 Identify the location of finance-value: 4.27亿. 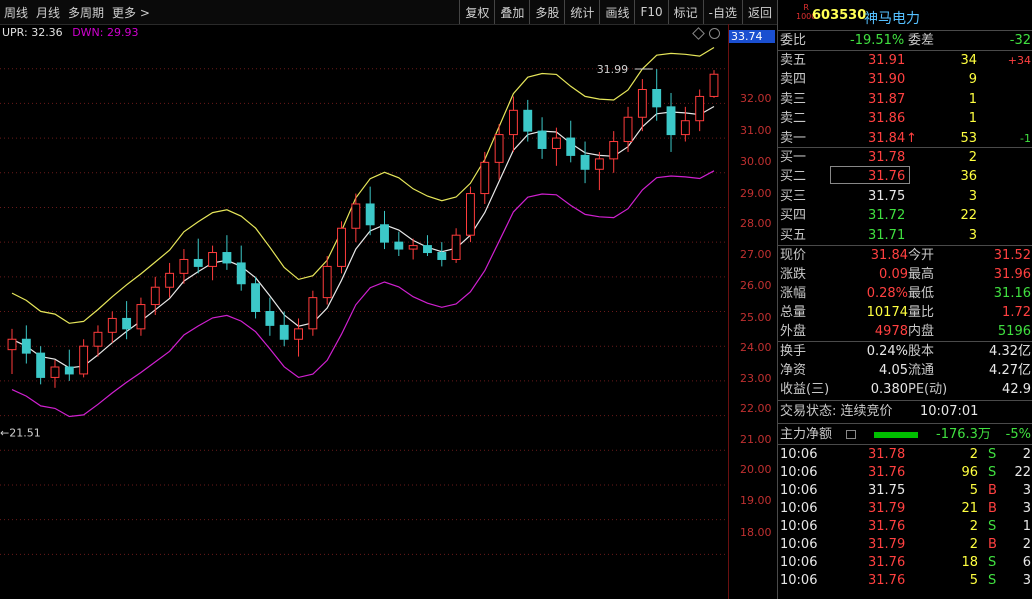
(1010, 370).